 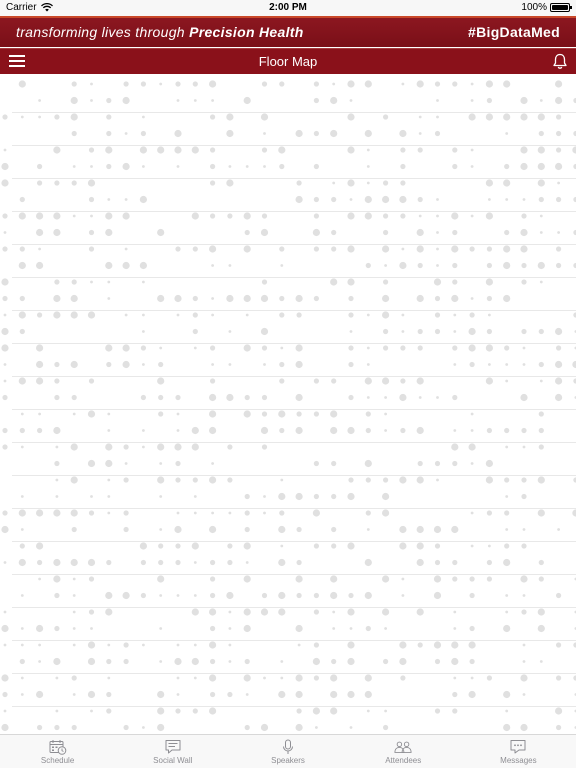 I want to click on tab-speakers: Speakers, so click(x=287, y=751).